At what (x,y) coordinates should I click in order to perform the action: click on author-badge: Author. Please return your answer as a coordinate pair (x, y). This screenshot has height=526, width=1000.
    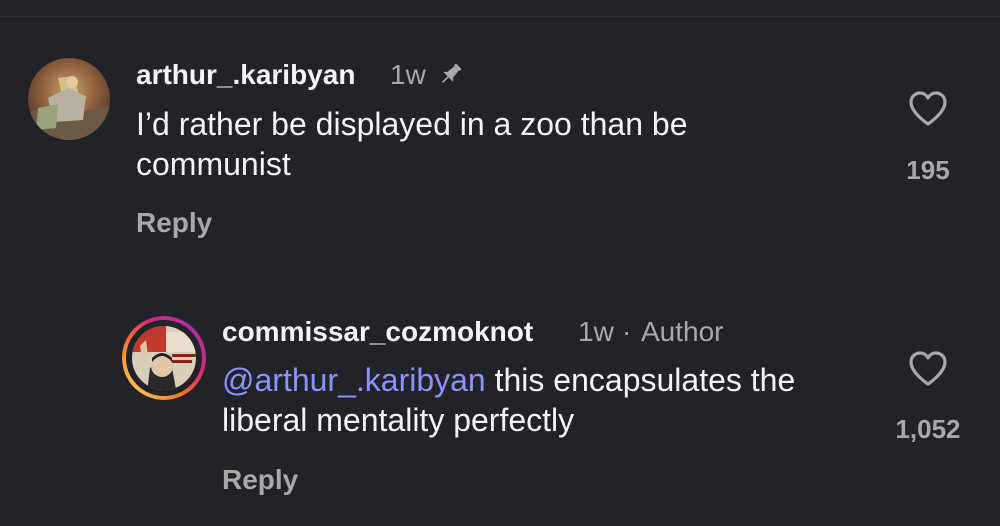
    Looking at the image, I should click on (682, 331).